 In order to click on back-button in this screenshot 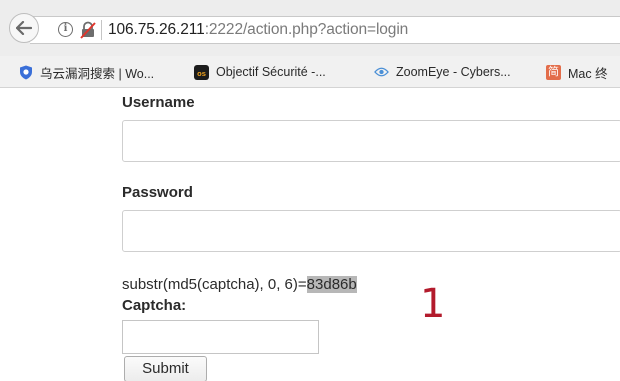, I will do `click(24, 28)`.